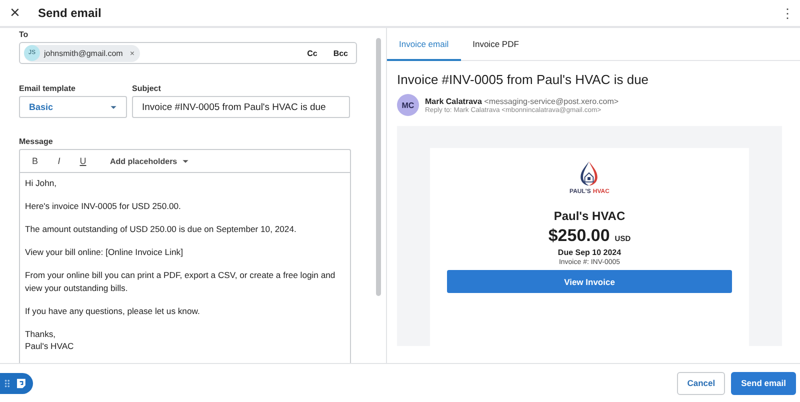  I want to click on field-label: Email template, so click(47, 88).